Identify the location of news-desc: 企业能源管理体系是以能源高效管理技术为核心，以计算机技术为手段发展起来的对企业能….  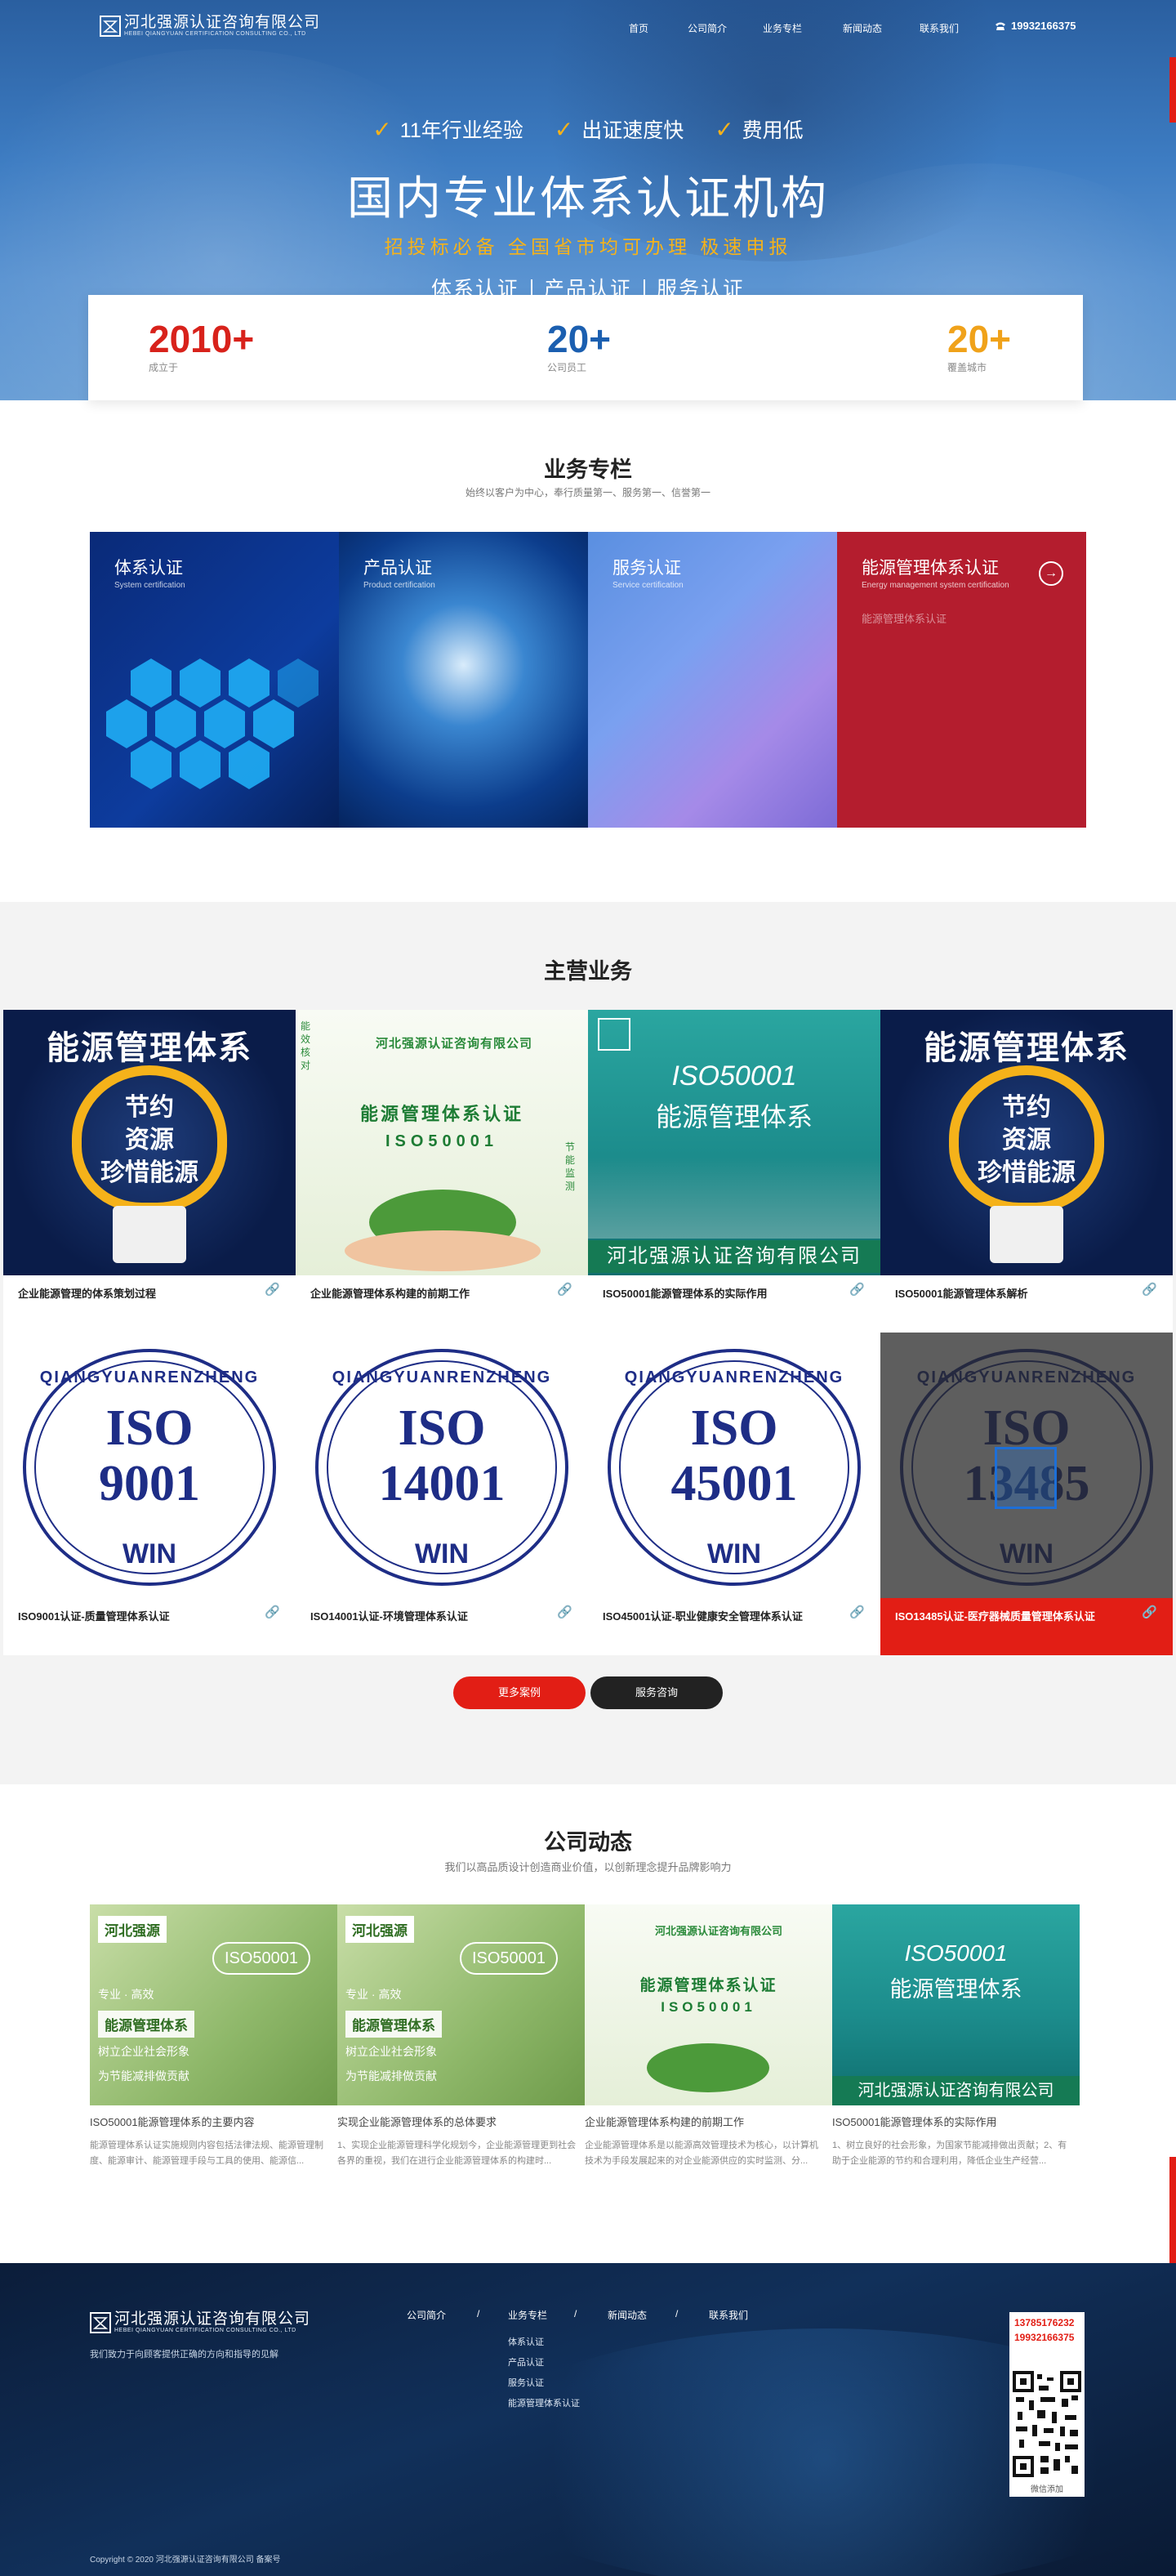
(701, 2154).